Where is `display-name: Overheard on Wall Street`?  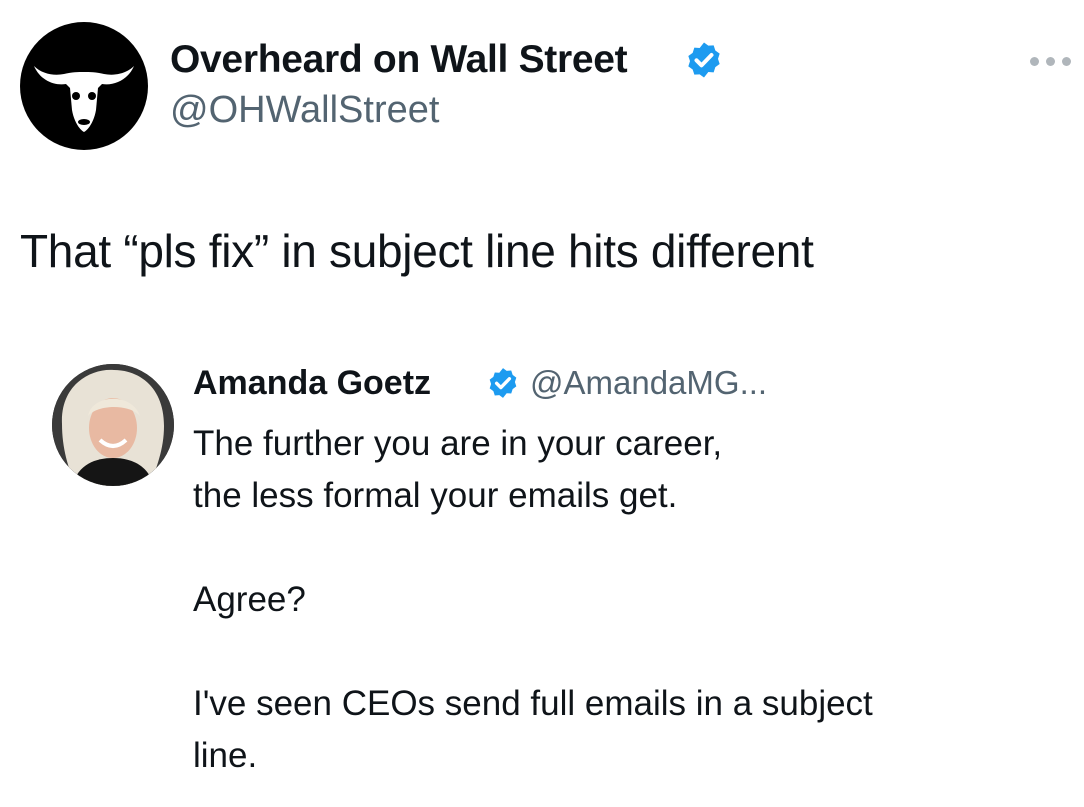 display-name: Overheard on Wall Street is located at coordinates (399, 60).